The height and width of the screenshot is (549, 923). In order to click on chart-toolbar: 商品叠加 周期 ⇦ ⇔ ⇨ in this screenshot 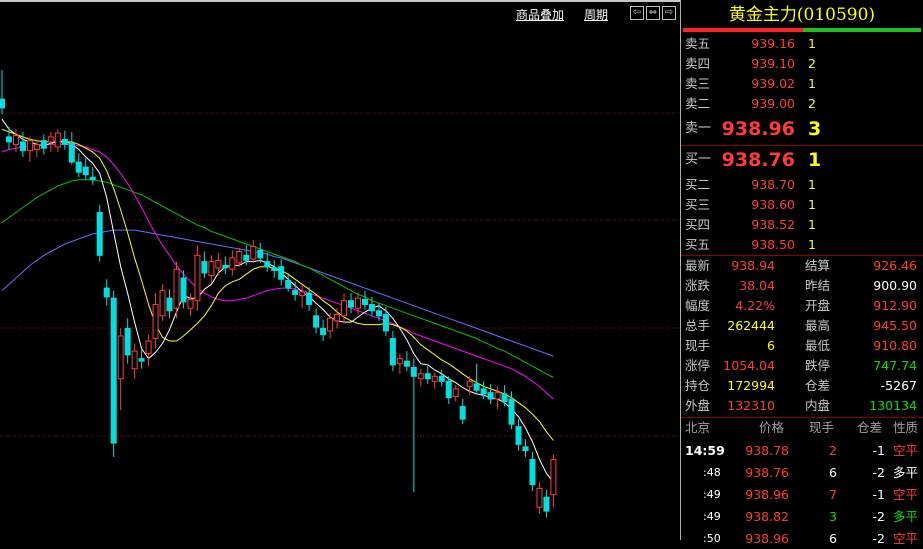, I will do `click(340, 12)`.